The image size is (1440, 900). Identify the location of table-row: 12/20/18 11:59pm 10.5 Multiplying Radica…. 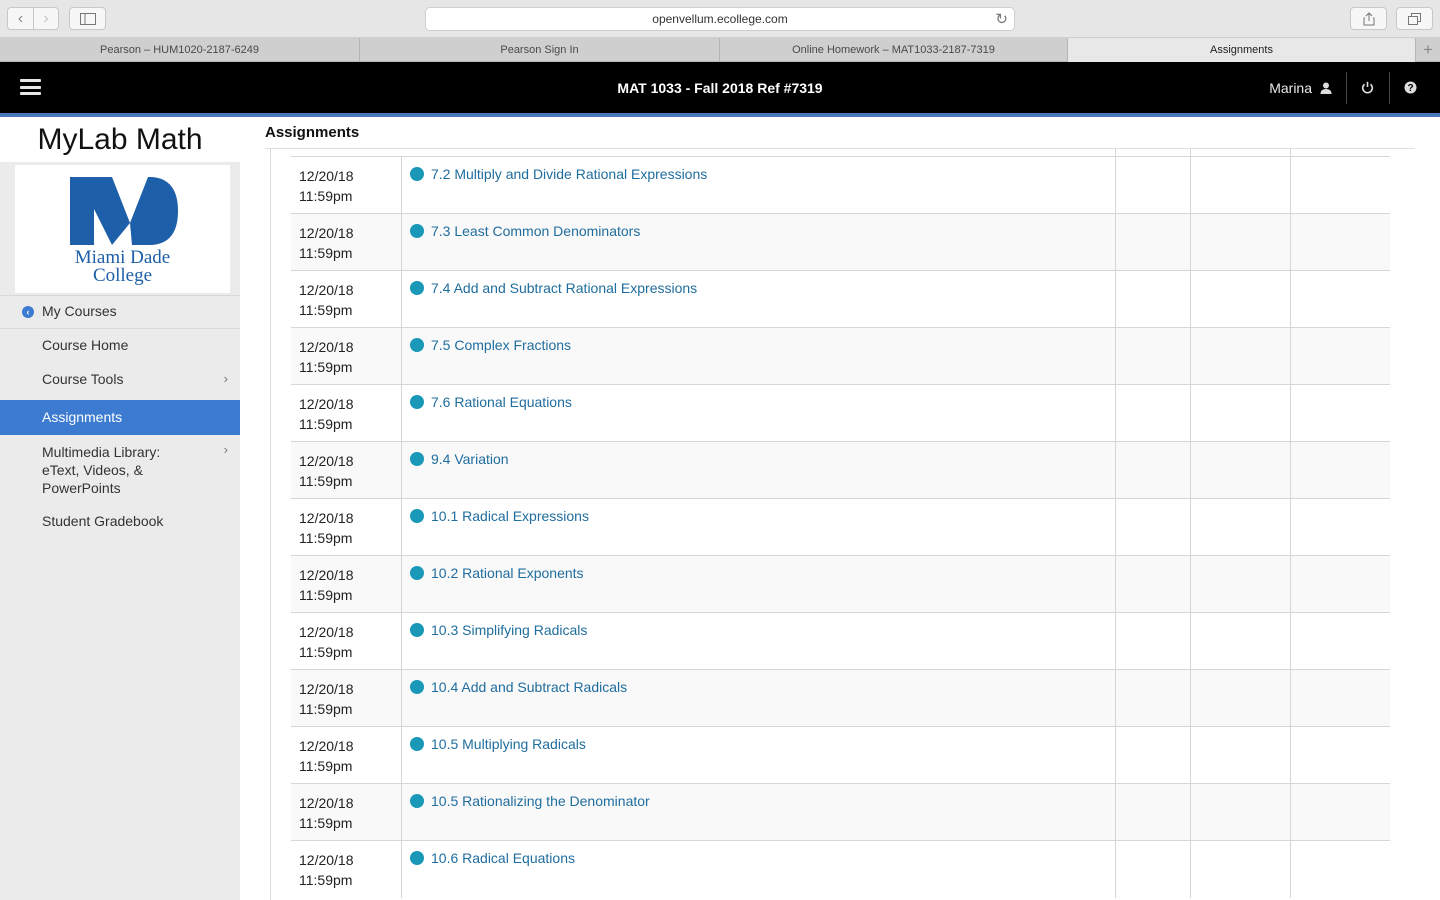
(840, 755).